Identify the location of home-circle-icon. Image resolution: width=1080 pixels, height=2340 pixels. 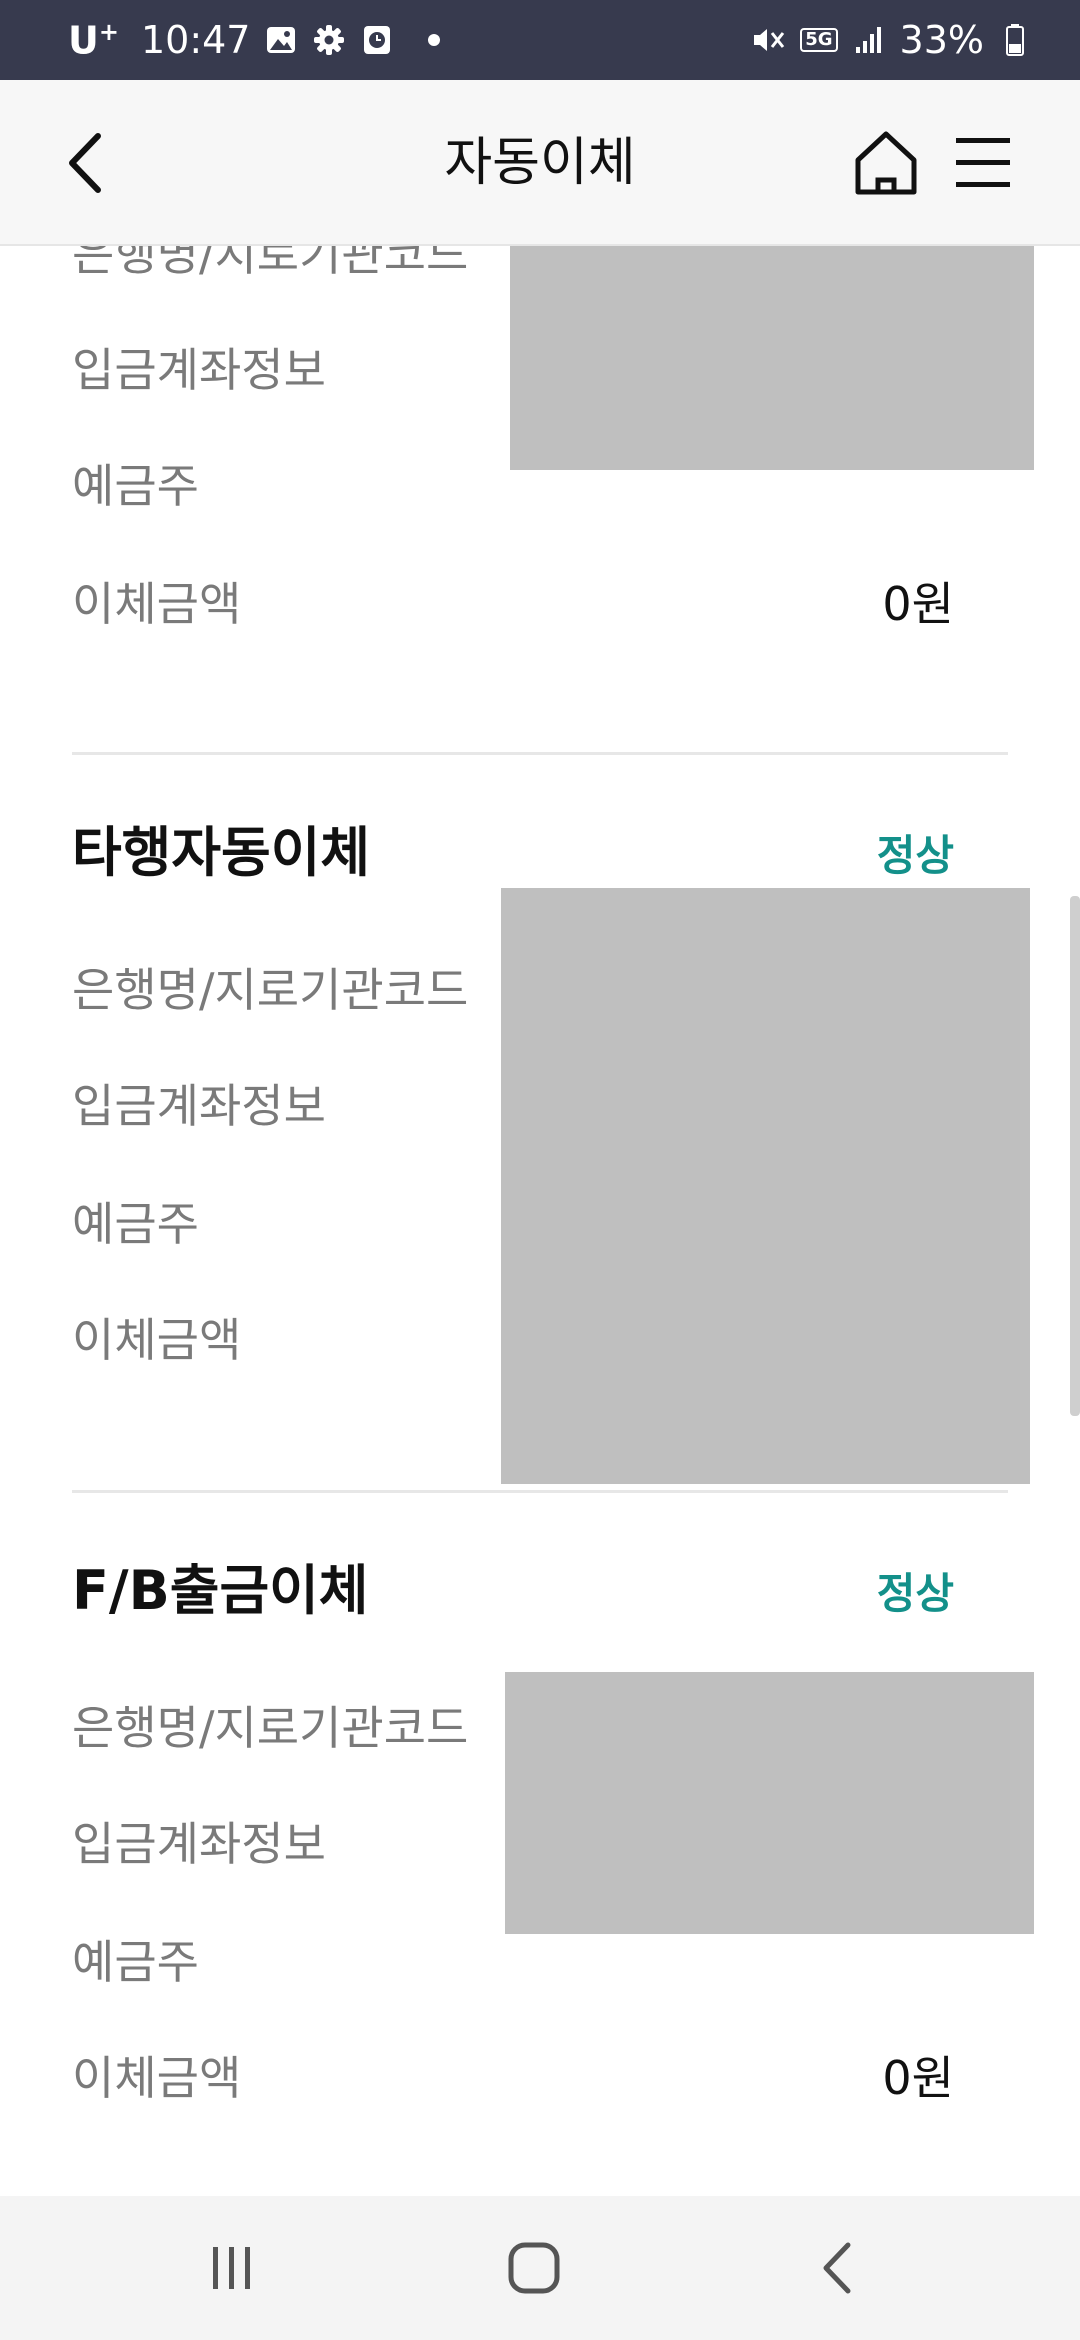
(534, 2268).